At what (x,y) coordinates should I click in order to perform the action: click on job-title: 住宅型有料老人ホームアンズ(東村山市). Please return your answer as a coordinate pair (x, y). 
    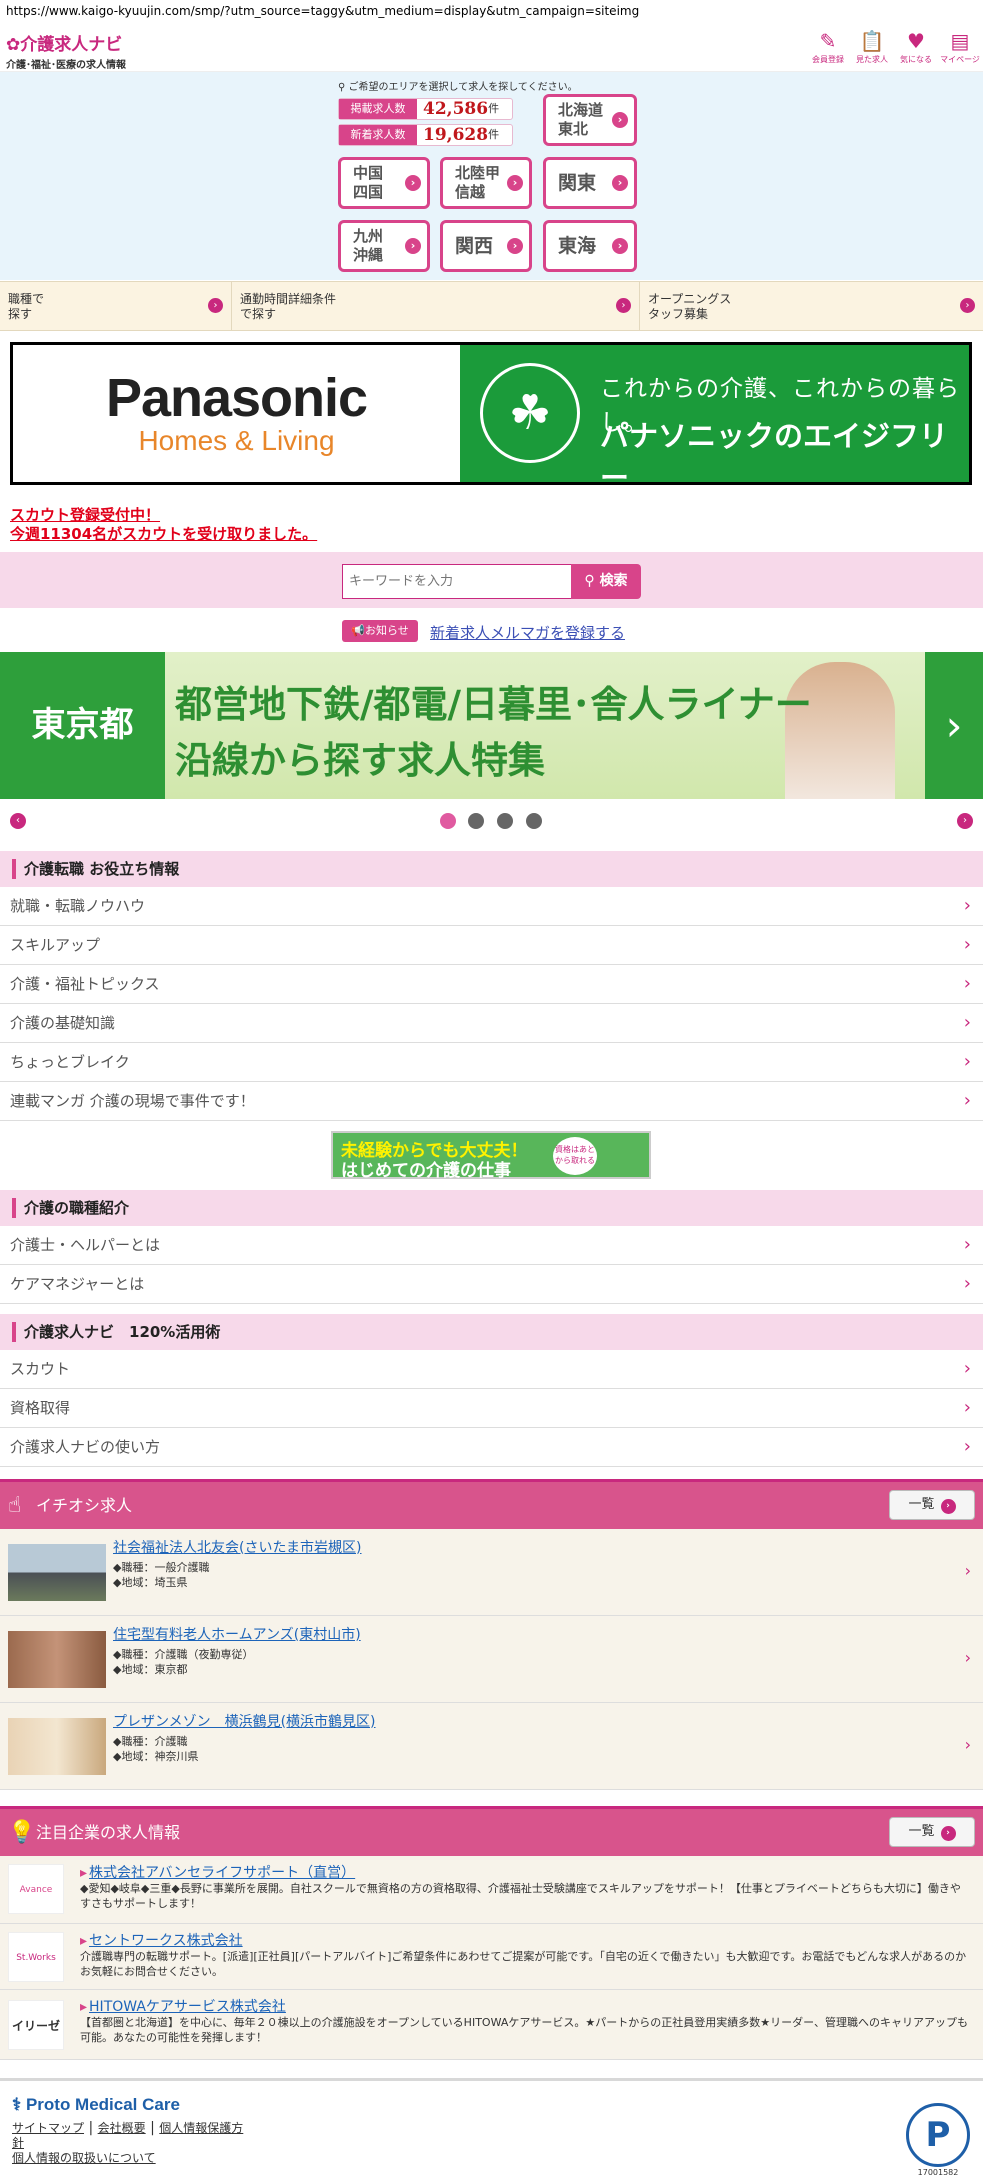
    Looking at the image, I should click on (237, 1634).